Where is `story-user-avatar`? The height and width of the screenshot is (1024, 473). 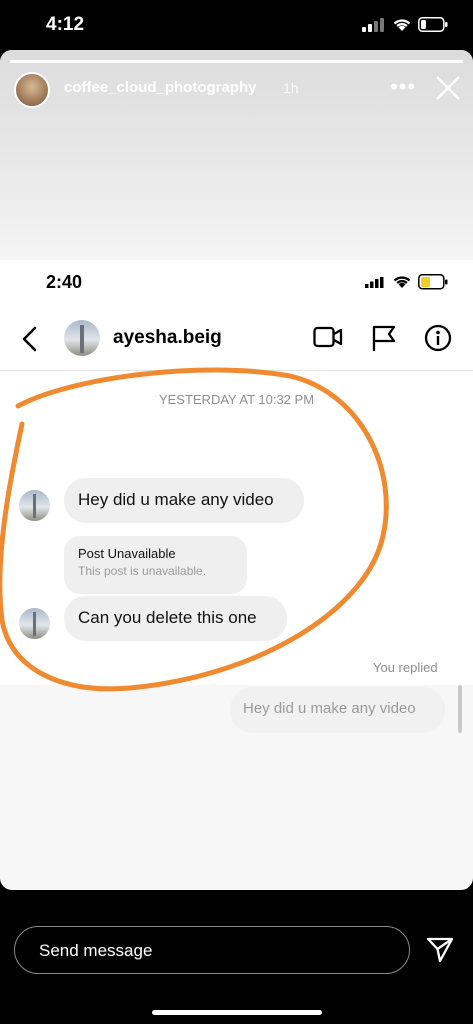
story-user-avatar is located at coordinates (32, 90).